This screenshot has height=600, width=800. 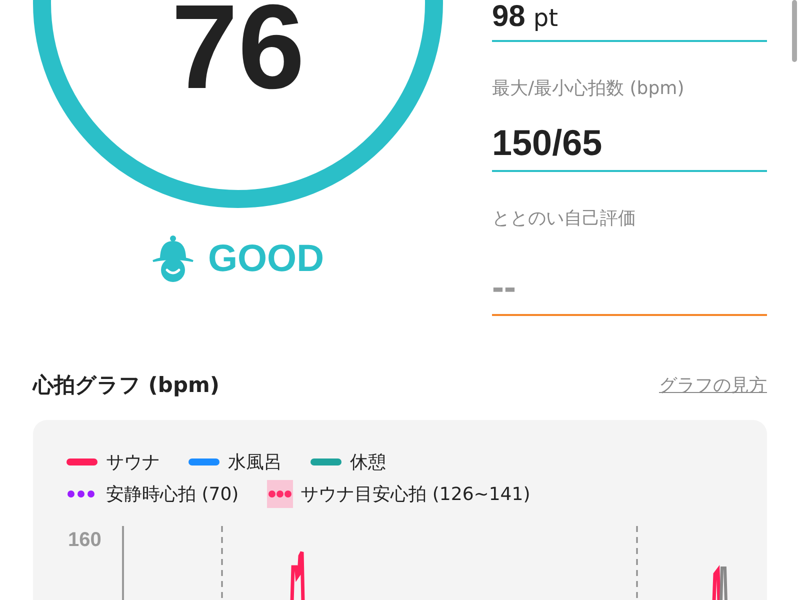 I want to click on stat-value: --, so click(x=504, y=286).